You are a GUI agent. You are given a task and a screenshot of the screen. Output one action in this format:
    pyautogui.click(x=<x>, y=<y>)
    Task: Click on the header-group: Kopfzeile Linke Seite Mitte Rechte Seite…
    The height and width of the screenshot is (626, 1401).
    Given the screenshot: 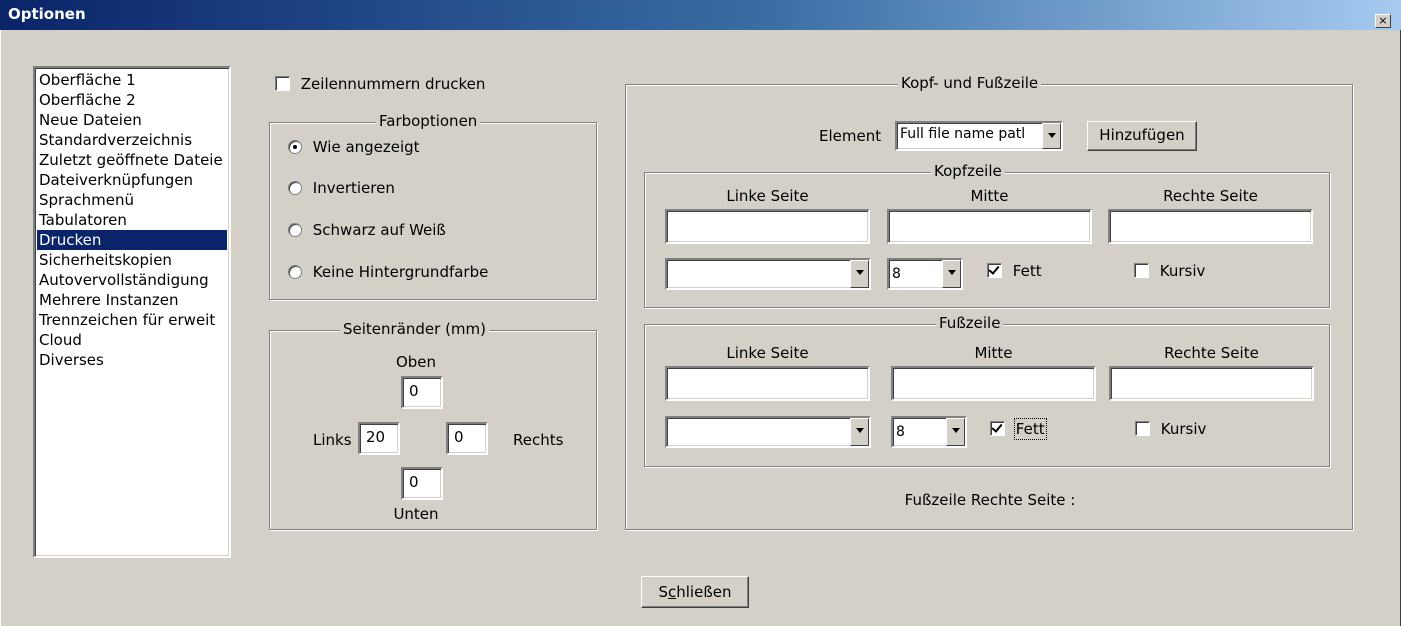 What is the action you would take?
    pyautogui.click(x=987, y=235)
    